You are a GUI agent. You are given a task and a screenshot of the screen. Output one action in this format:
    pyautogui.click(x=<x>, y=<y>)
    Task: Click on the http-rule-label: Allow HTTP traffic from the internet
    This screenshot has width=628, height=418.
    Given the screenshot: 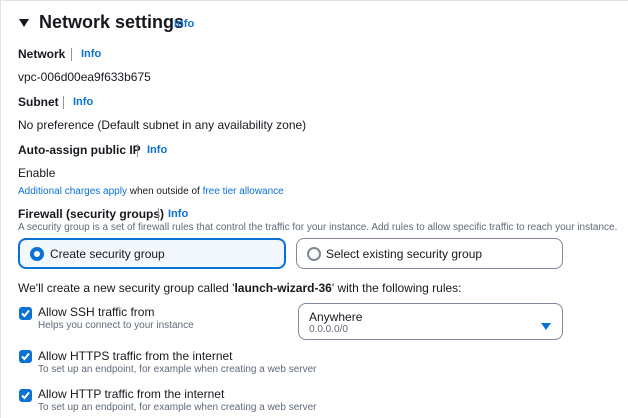 What is the action you would take?
    pyautogui.click(x=131, y=394)
    